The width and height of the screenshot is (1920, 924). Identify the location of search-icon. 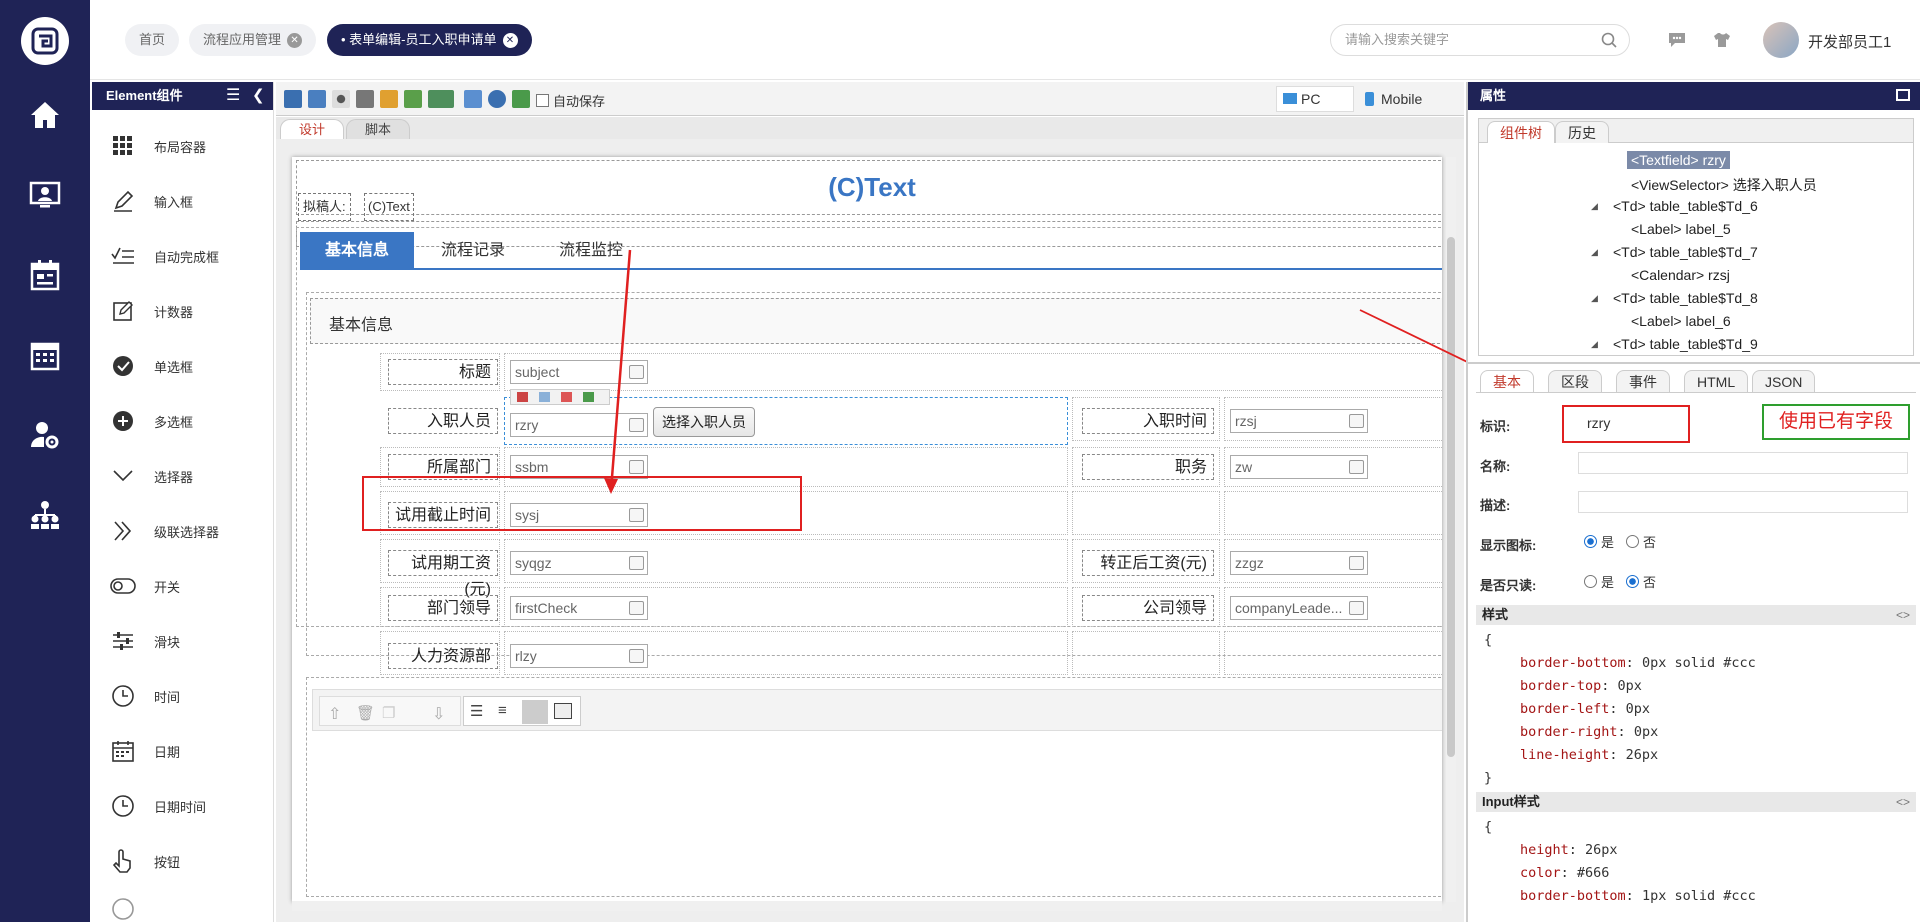
(1609, 40).